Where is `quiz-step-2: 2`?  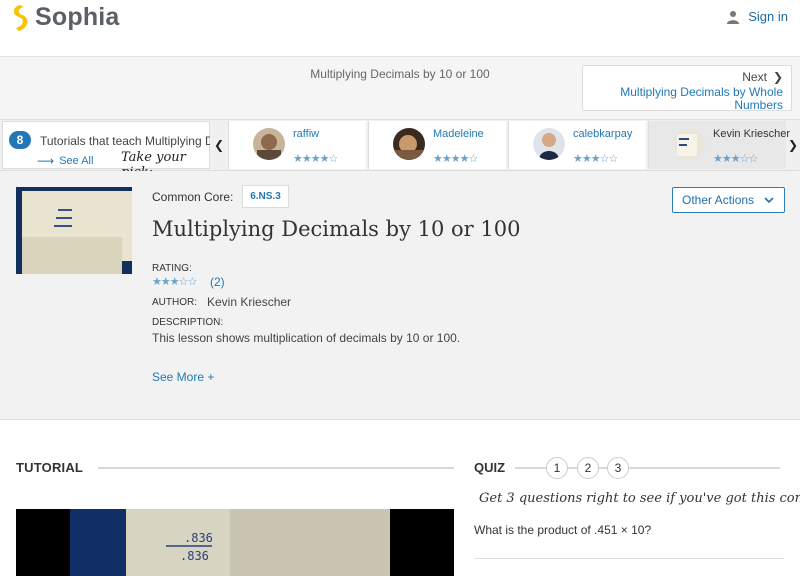
quiz-step-2: 2 is located at coordinates (588, 468).